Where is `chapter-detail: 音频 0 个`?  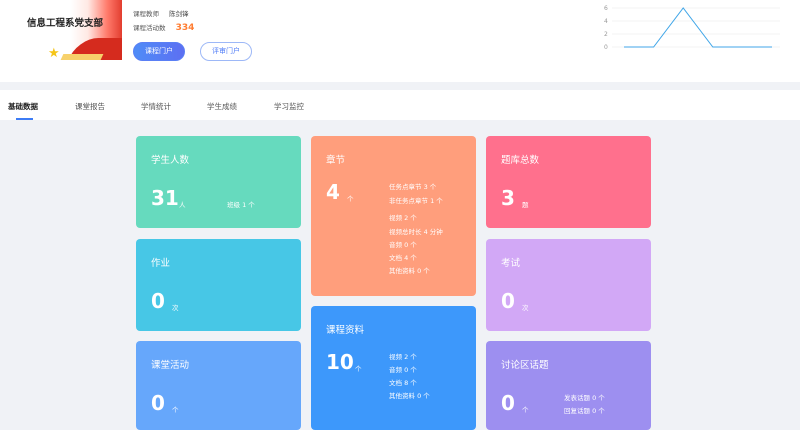 chapter-detail: 音频 0 个 is located at coordinates (403, 245).